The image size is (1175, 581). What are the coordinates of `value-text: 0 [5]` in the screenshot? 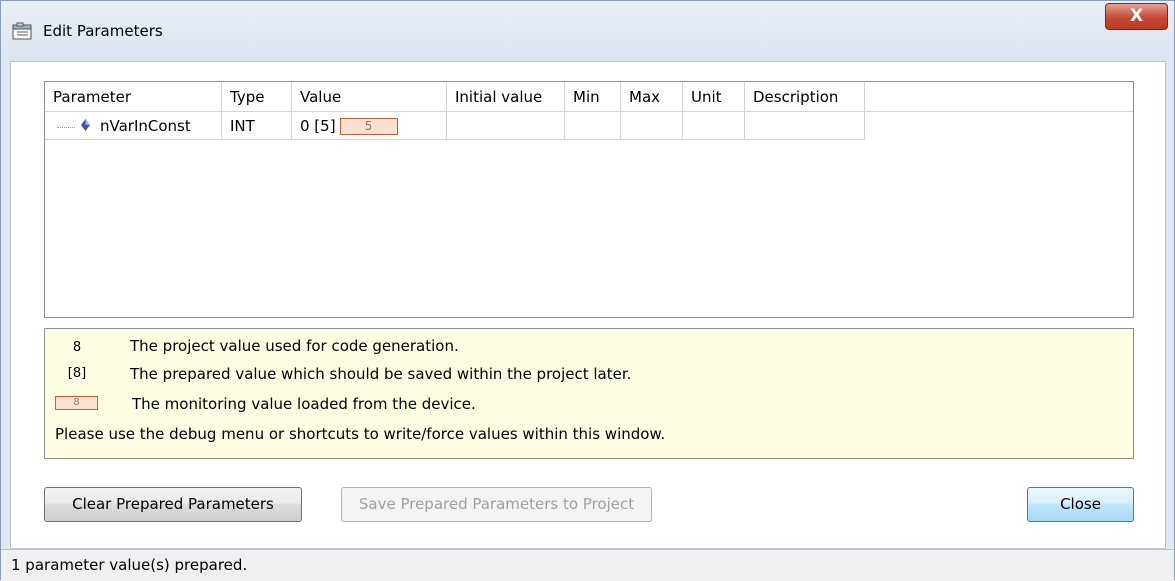 It's located at (318, 126).